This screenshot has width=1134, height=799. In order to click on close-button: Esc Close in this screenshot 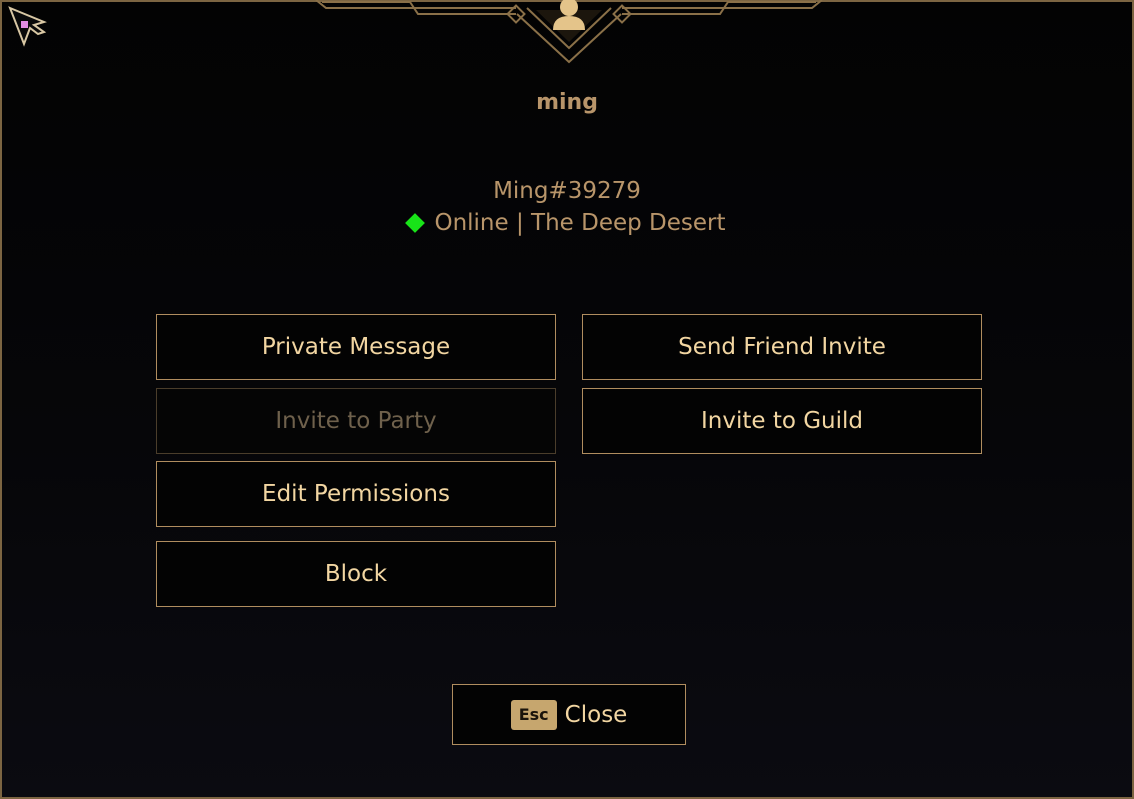, I will do `click(569, 714)`.